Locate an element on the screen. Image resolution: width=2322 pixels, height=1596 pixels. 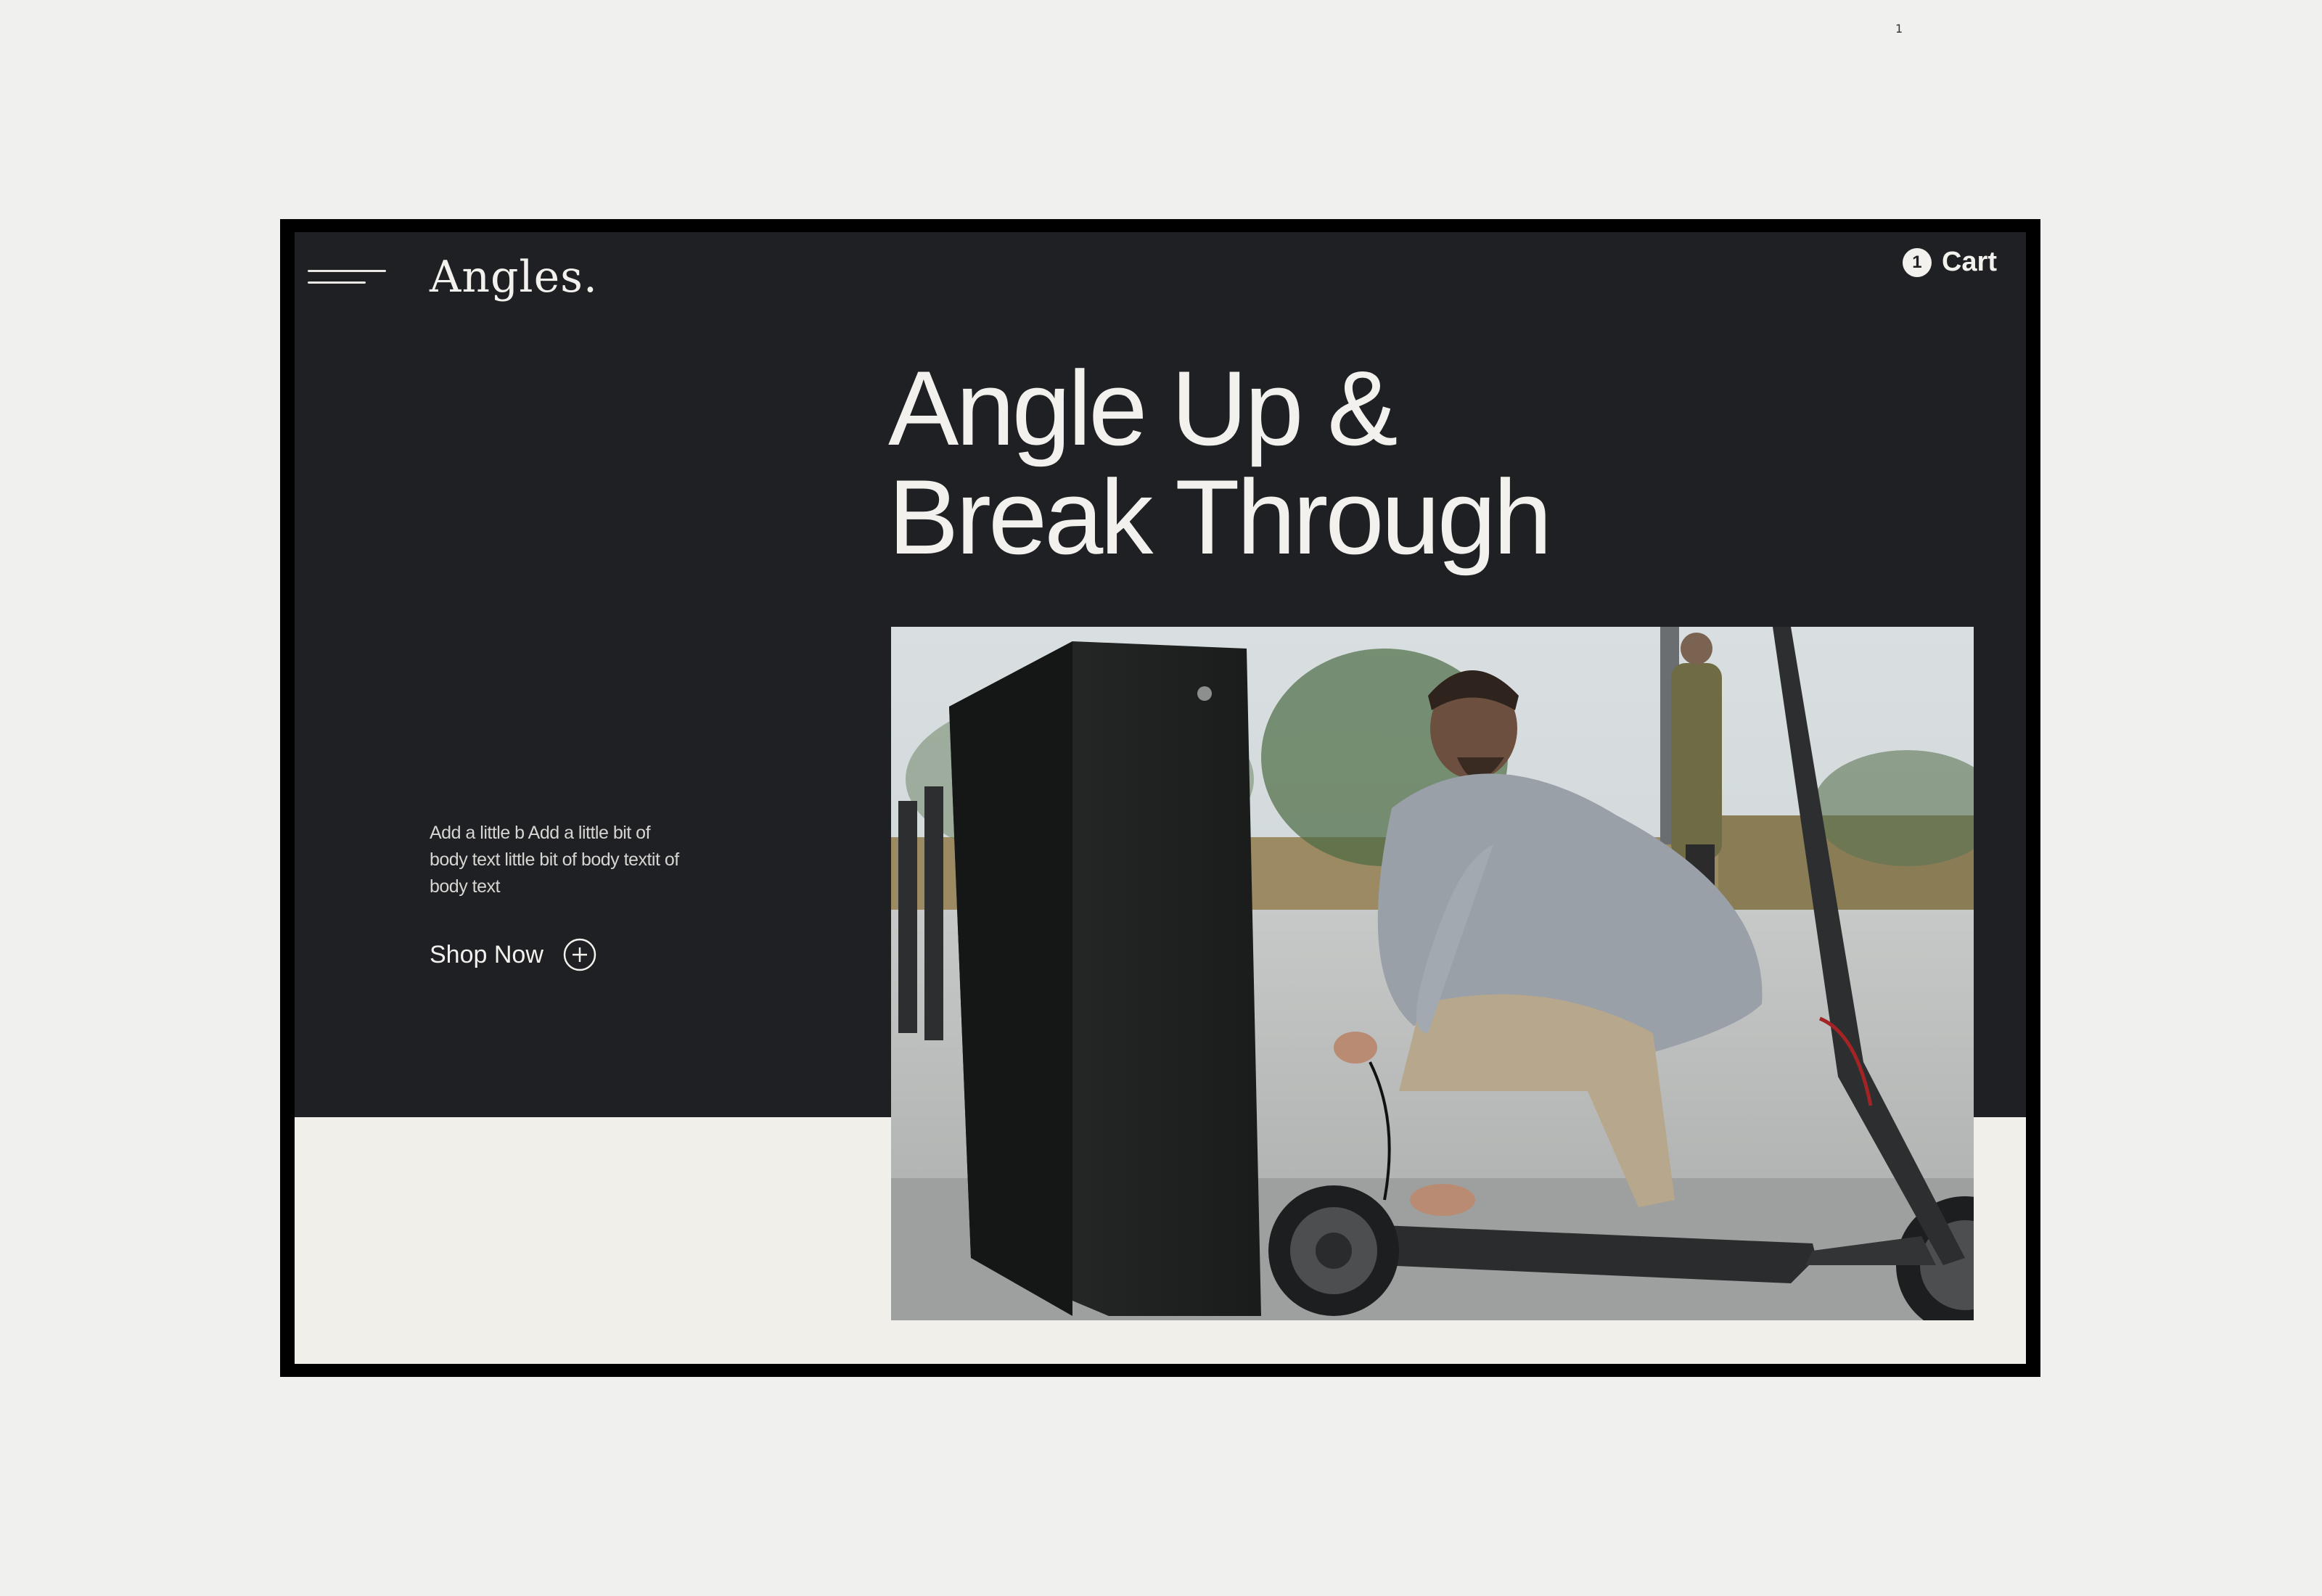
hero-headline: Angle Up & Break Through is located at coordinates (1220, 462).